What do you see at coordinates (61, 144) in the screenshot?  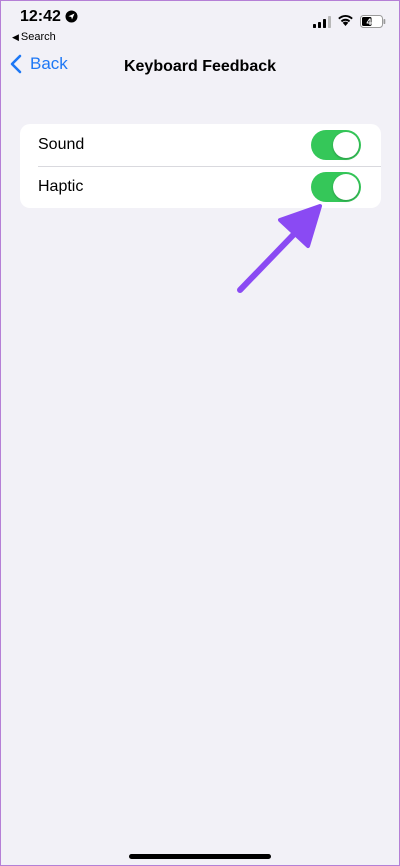 I see `setting-label-sound: Sound` at bounding box center [61, 144].